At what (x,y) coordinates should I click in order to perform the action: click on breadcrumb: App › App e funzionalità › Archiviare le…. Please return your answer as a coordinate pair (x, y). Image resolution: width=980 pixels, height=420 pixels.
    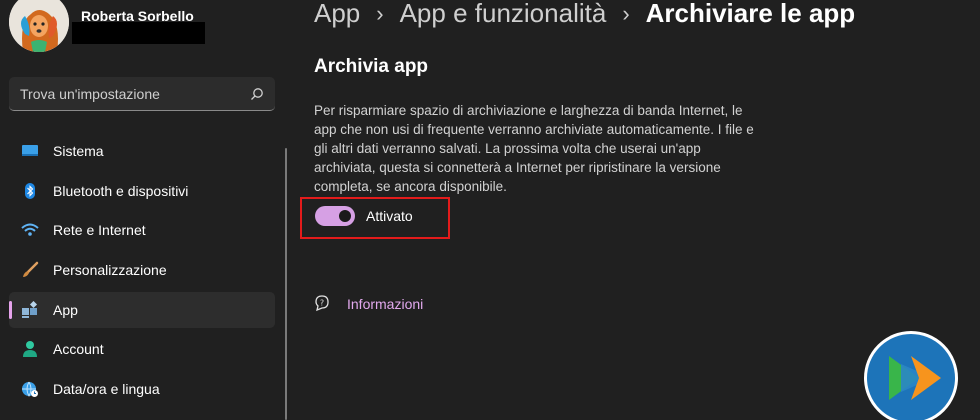
    Looking at the image, I should click on (584, 14).